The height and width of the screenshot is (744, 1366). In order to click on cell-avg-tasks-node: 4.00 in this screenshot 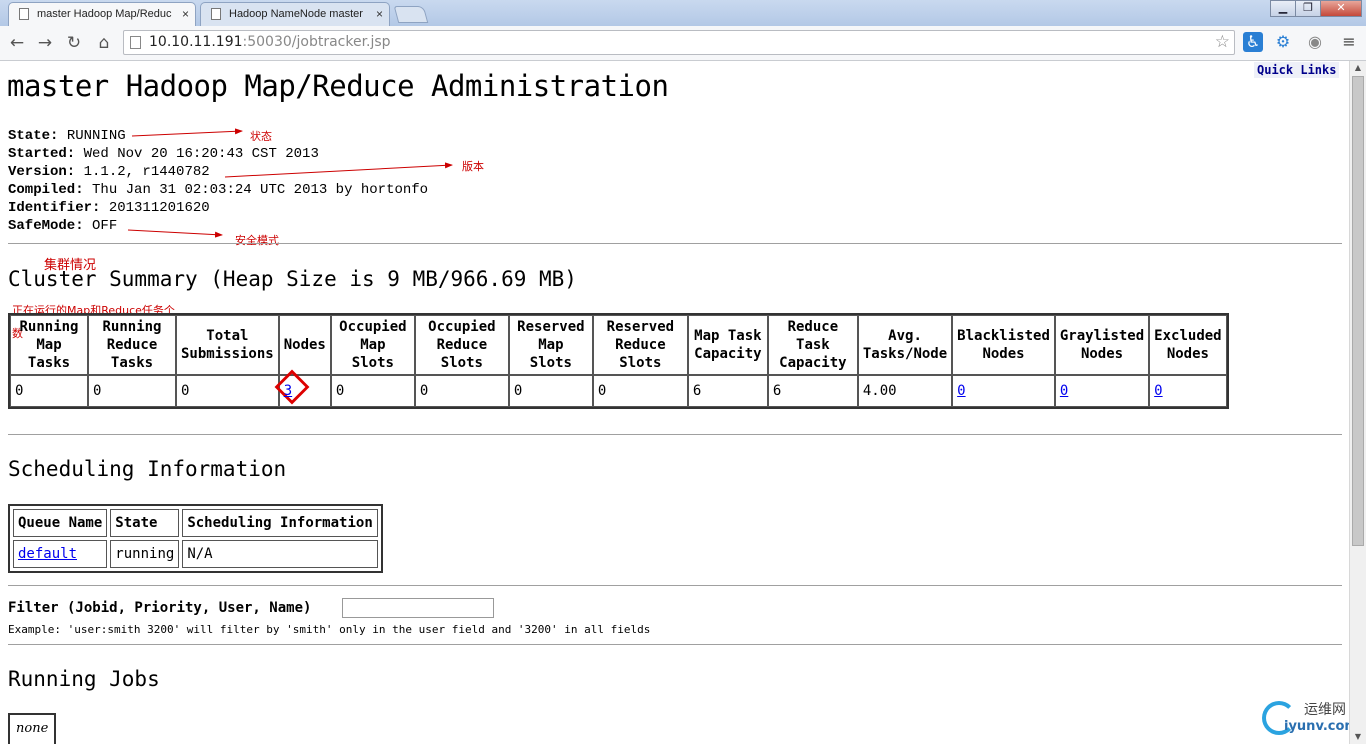, I will do `click(905, 391)`.